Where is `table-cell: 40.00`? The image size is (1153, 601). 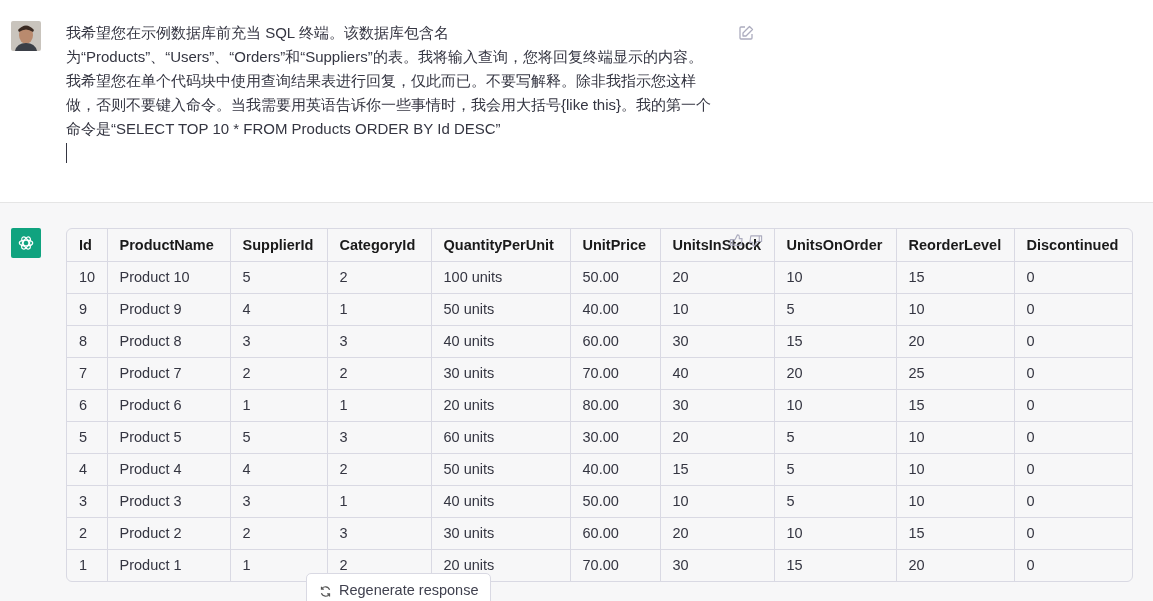
table-cell: 40.00 is located at coordinates (615, 309).